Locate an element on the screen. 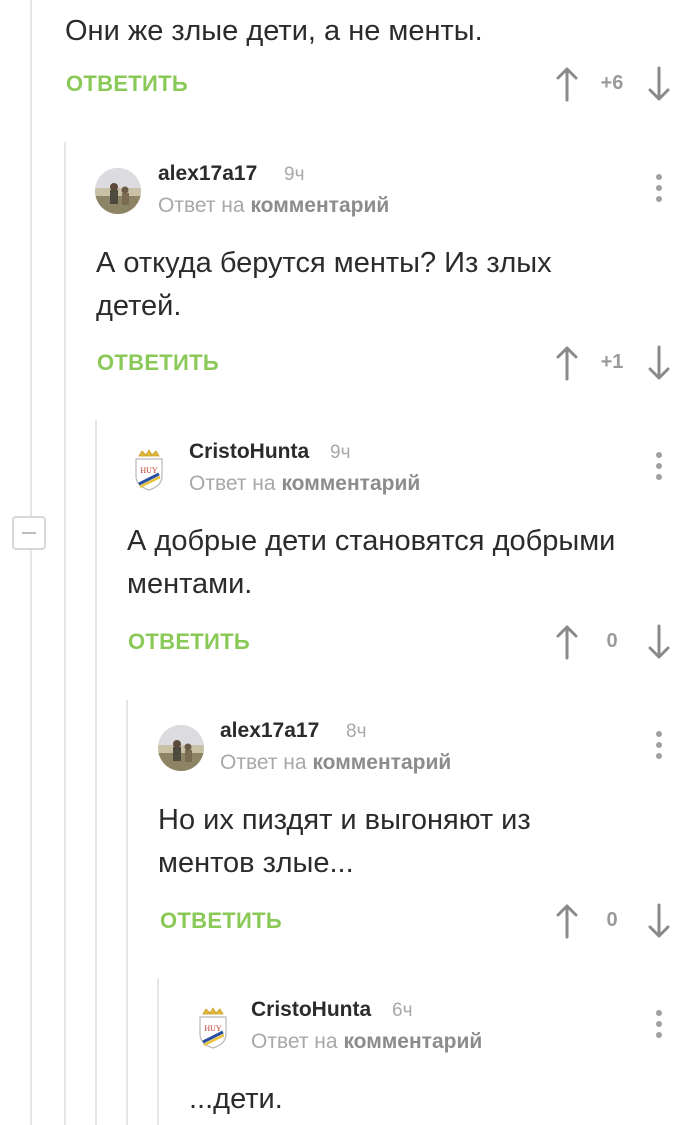 This screenshot has height=1125, width=700. reply-to-prefix: Ответ на is located at coordinates (294, 1041).